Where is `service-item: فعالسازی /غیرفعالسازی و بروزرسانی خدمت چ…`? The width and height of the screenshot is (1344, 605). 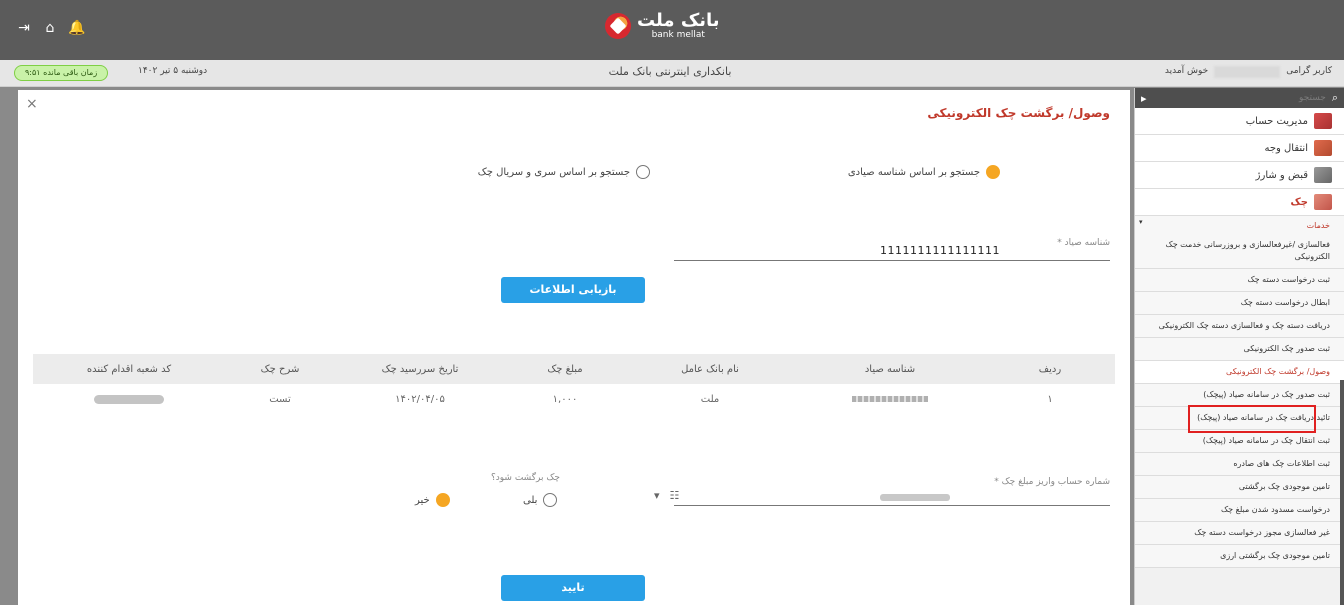
service-item: فعالسازی /غیرفعالسازی و بروزرسانی خدمت چ… is located at coordinates (1239, 251).